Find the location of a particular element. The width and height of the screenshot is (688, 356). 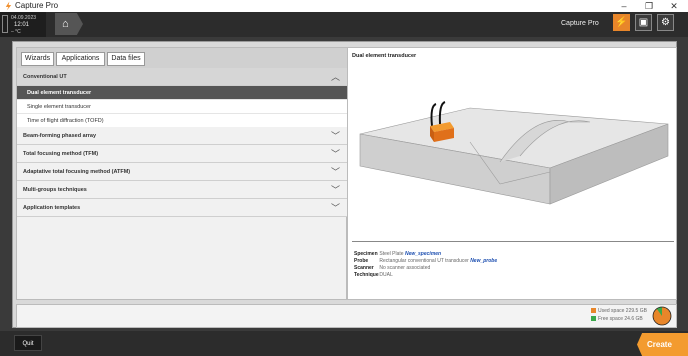

group-label: Multi-groups techniques is located at coordinates (55, 190).